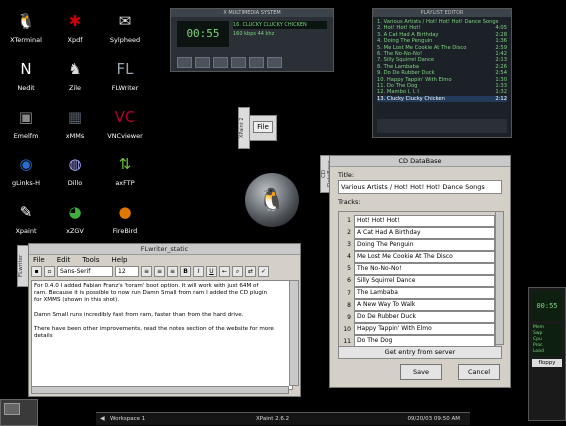 The width and height of the screenshot is (566, 426). What do you see at coordinates (547, 354) in the screenshot?
I see `dockapps: 00:55 Mem Swp Cpu Proc Load floppy` at bounding box center [547, 354].